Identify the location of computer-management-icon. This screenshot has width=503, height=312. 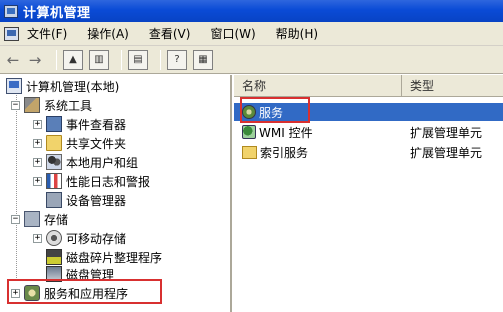
(11, 11).